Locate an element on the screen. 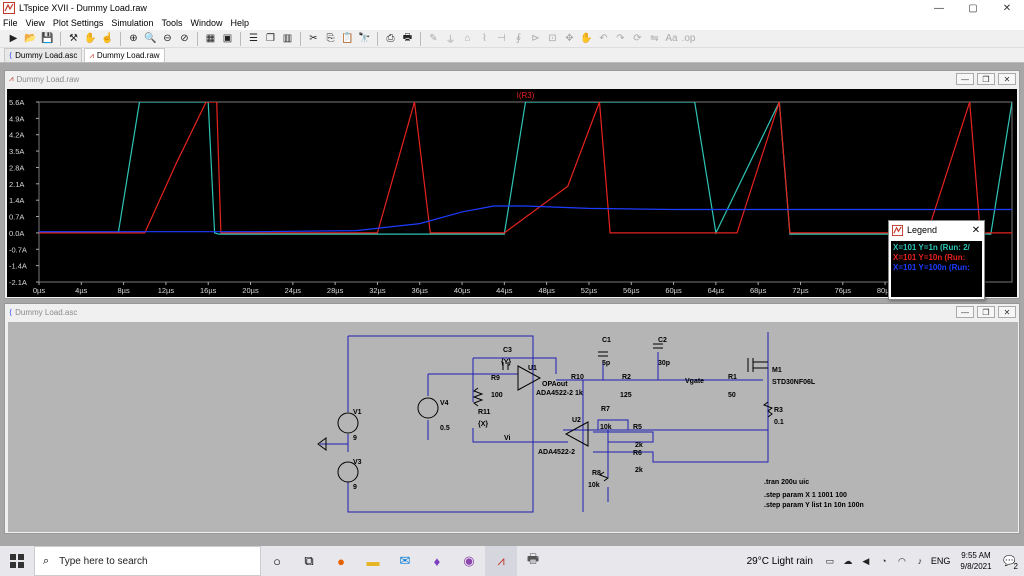 The width and height of the screenshot is (1024, 576). app-printer-icon: 🖶 is located at coordinates (533, 561).